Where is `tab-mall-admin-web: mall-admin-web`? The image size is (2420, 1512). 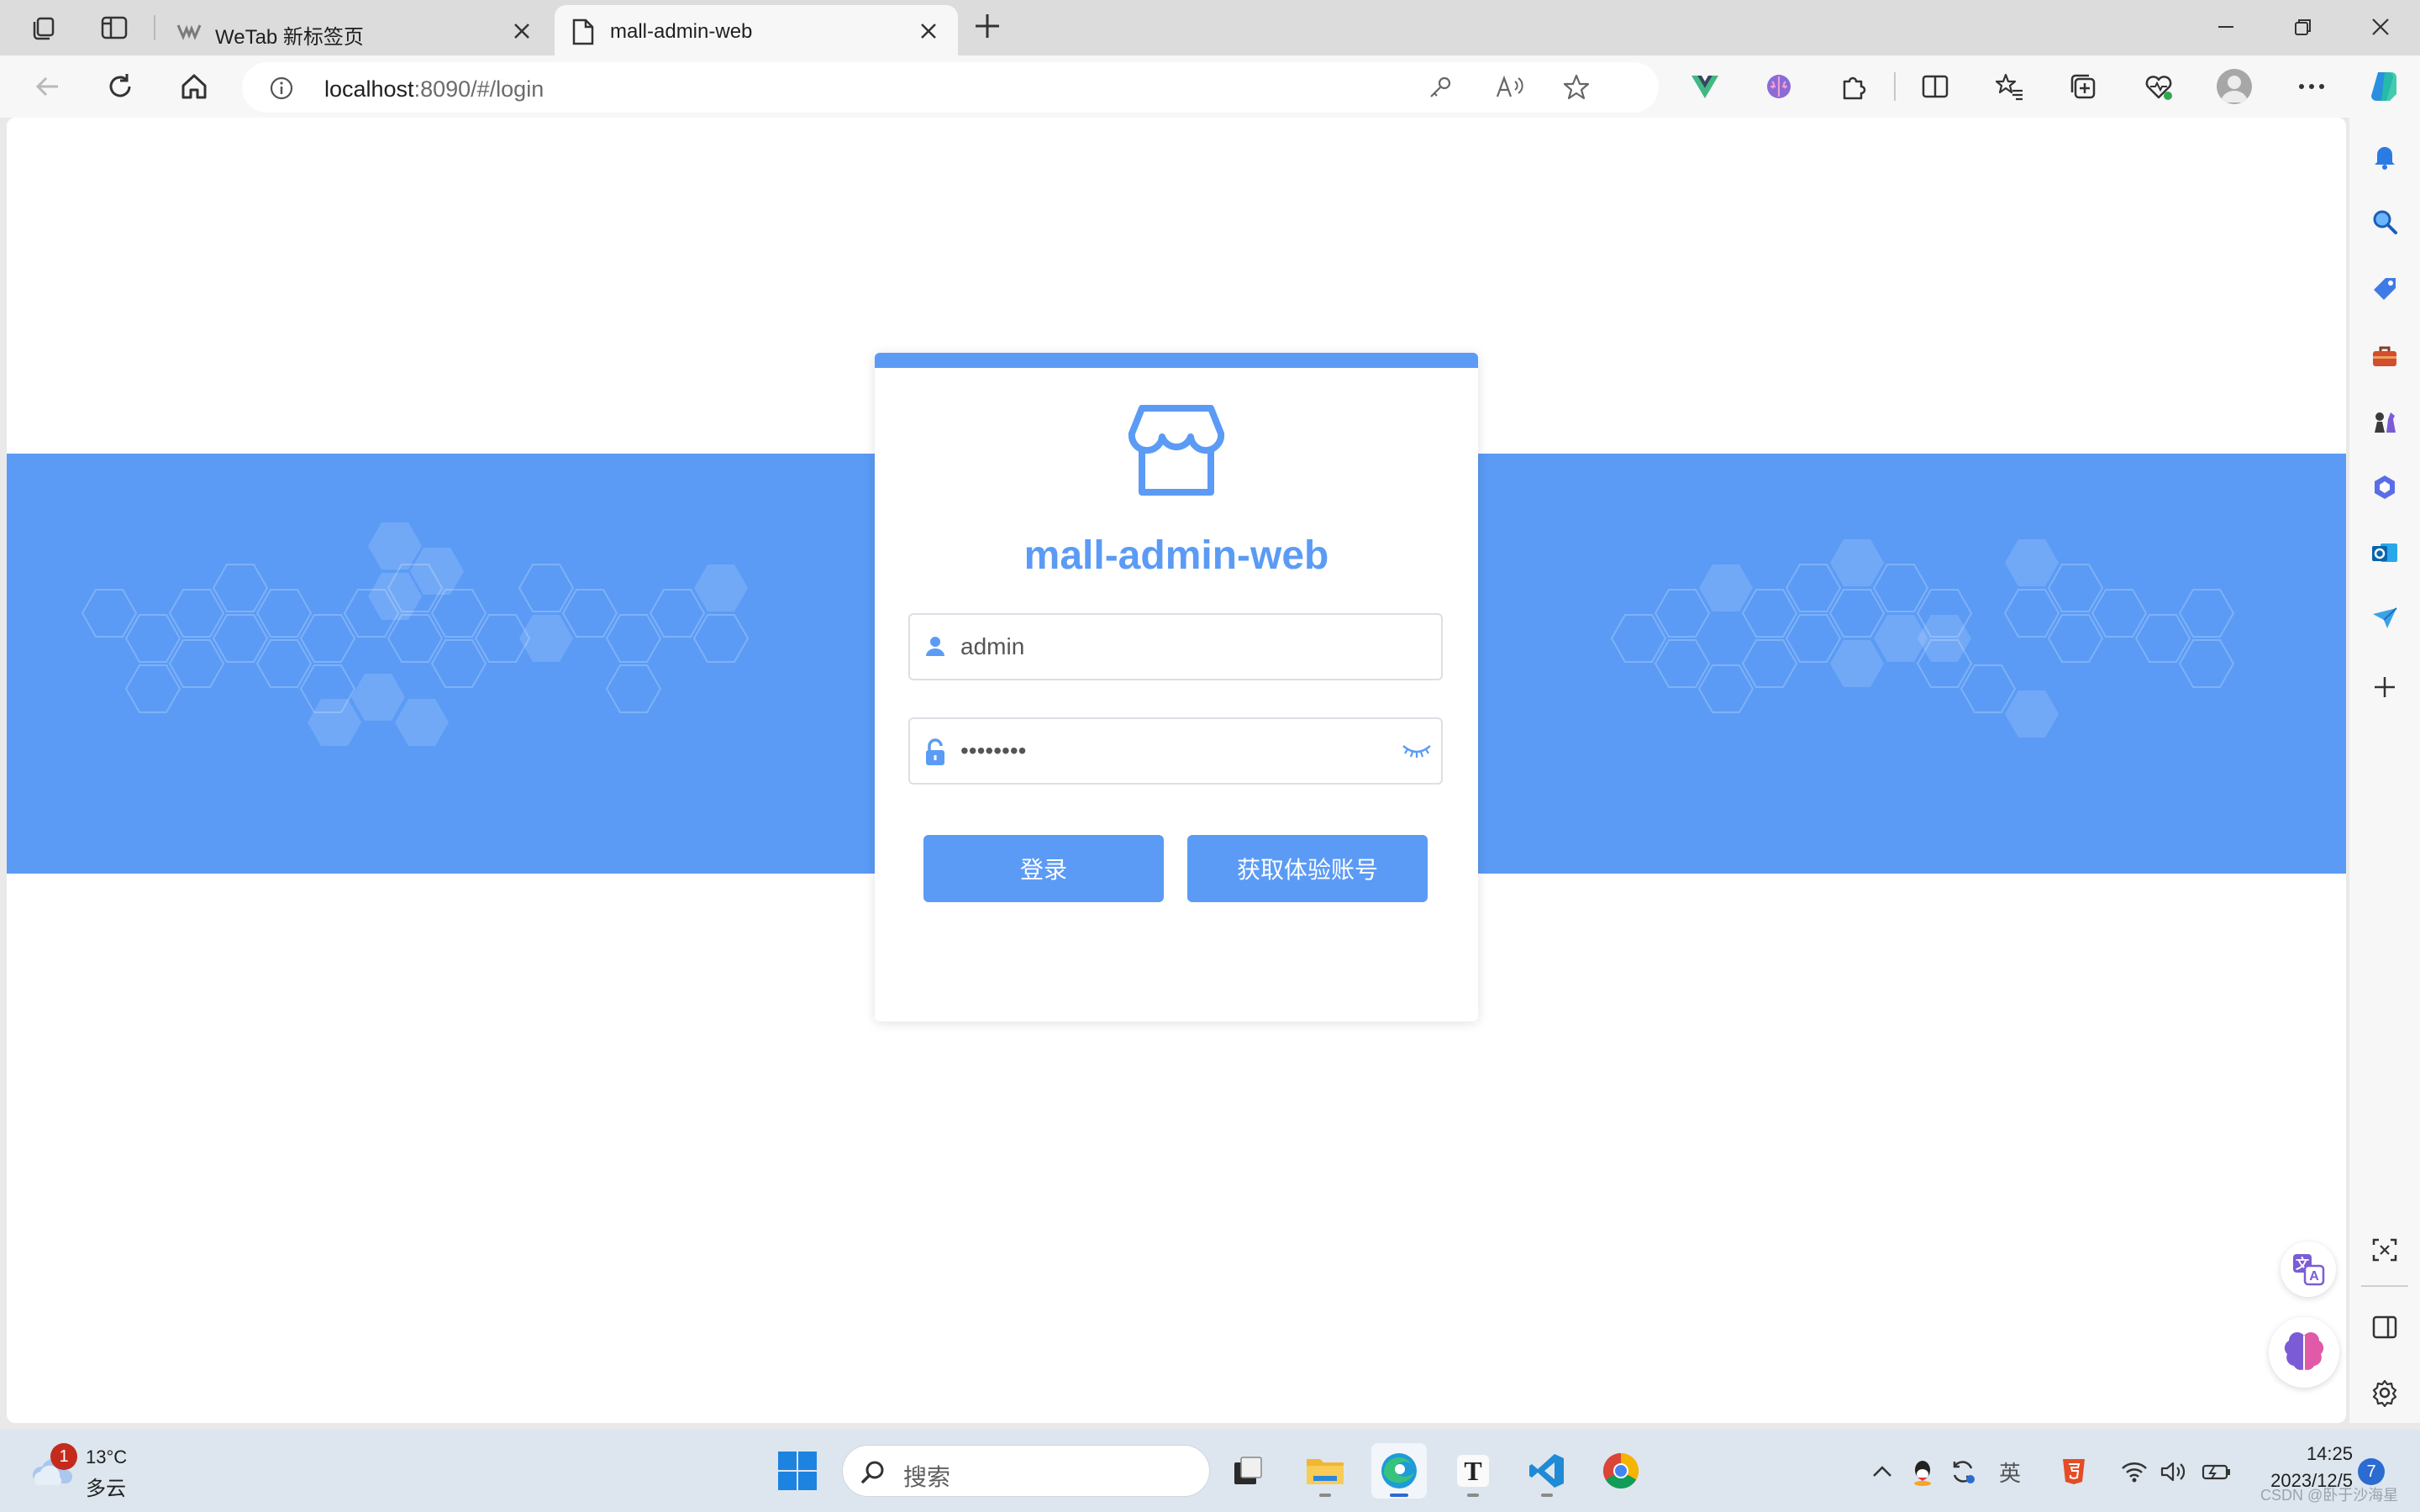
tab-mall-admin-web: mall-admin-web is located at coordinates (756, 30).